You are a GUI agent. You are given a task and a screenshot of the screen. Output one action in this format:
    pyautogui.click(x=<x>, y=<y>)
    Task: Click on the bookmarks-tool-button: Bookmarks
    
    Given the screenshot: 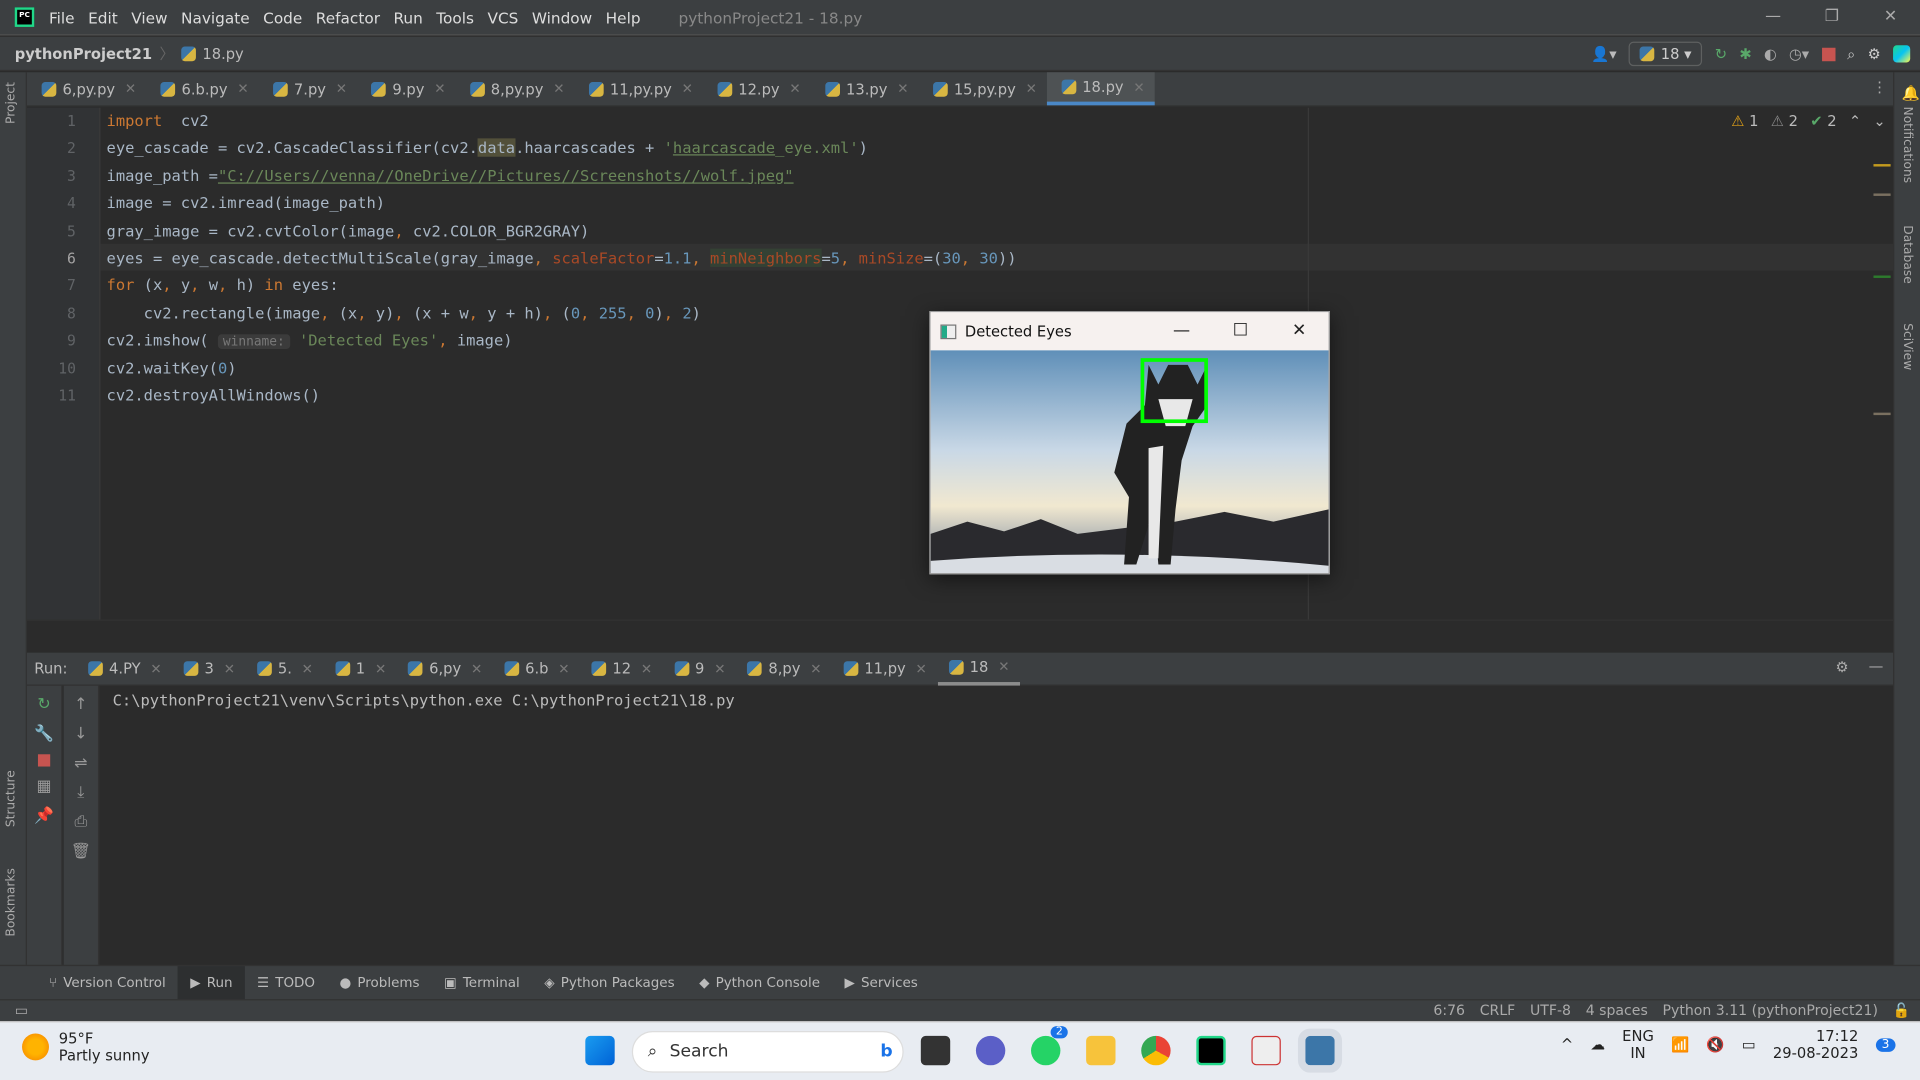 What is the action you would take?
    pyautogui.click(x=11, y=902)
    